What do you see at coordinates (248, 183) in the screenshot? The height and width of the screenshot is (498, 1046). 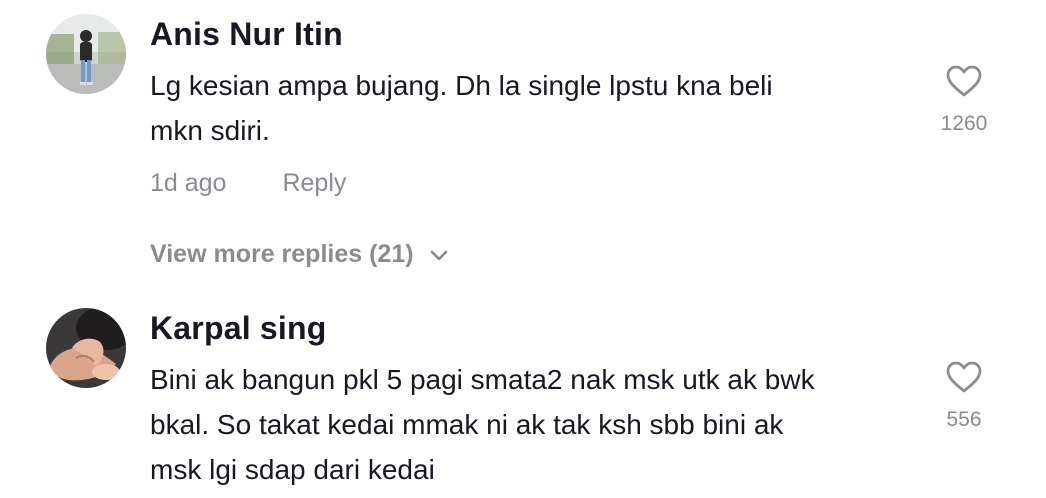 I see `comment-meta: 1d ago Reply` at bounding box center [248, 183].